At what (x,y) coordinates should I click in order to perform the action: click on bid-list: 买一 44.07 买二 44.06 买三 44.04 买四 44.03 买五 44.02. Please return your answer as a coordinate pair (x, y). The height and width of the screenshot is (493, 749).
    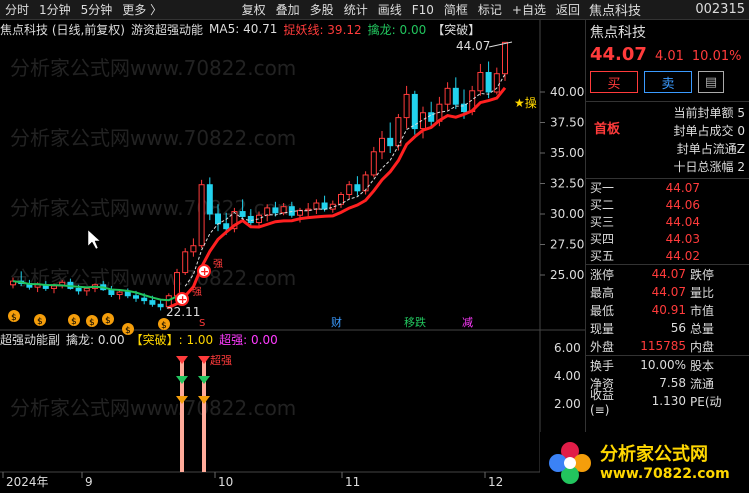
    Looking at the image, I should click on (667, 221).